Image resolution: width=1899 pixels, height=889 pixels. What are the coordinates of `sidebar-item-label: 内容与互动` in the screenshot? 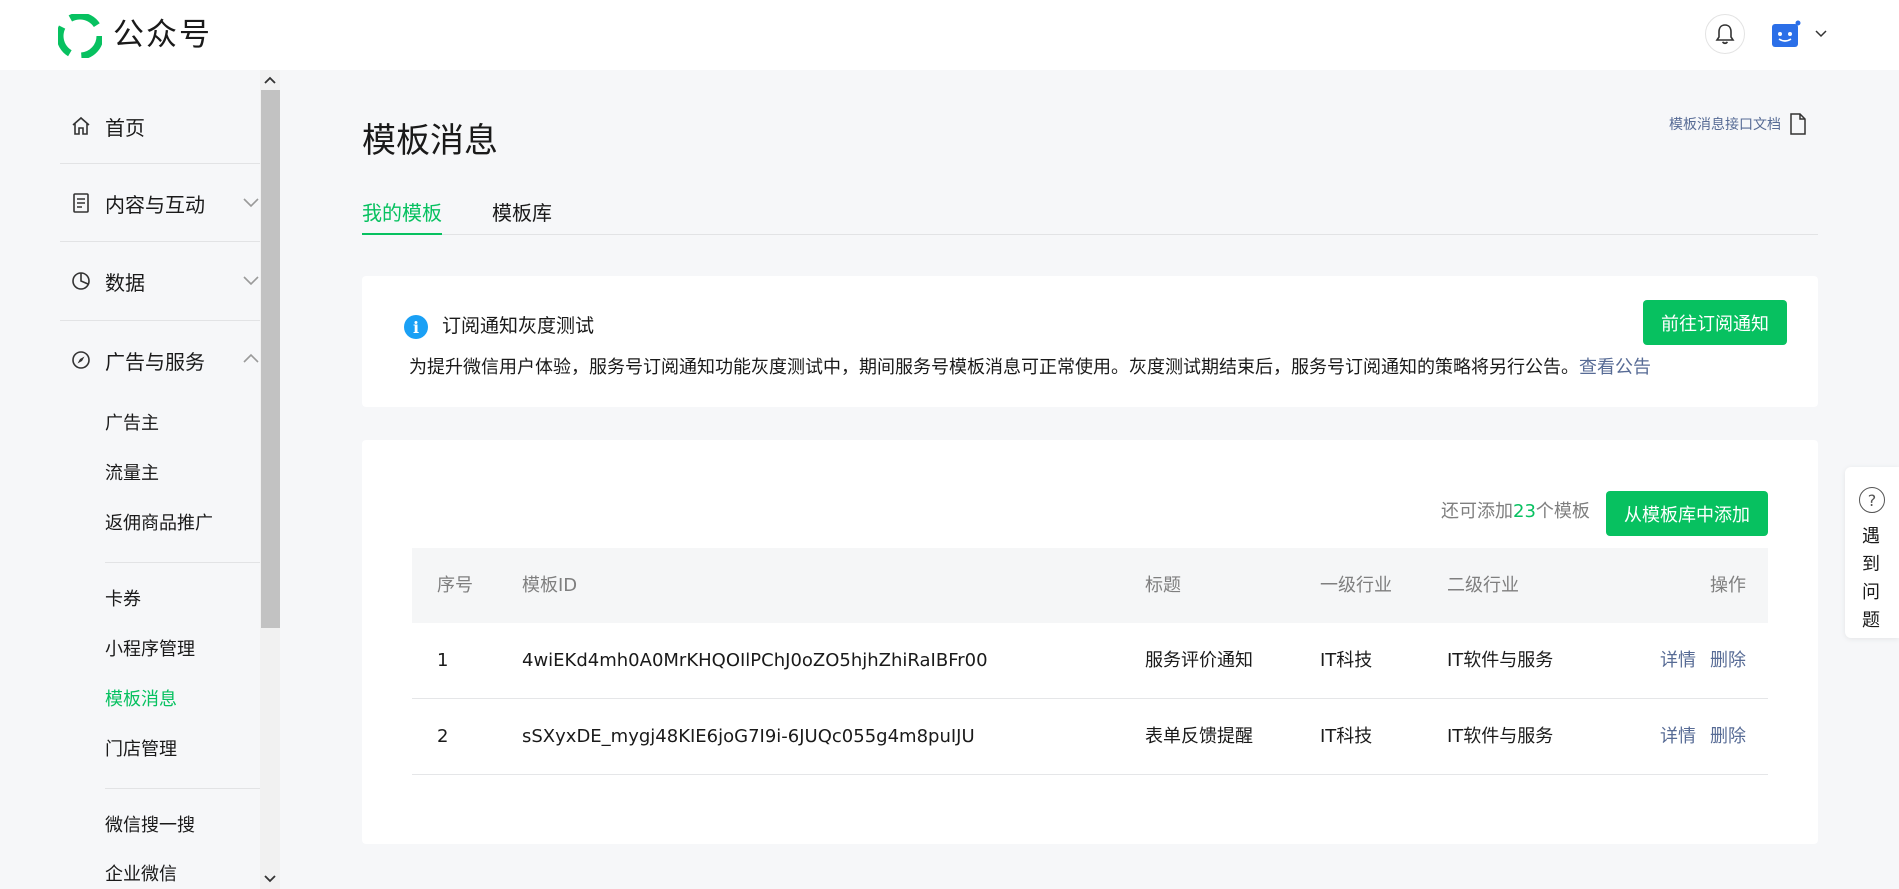 It's located at (155, 204).